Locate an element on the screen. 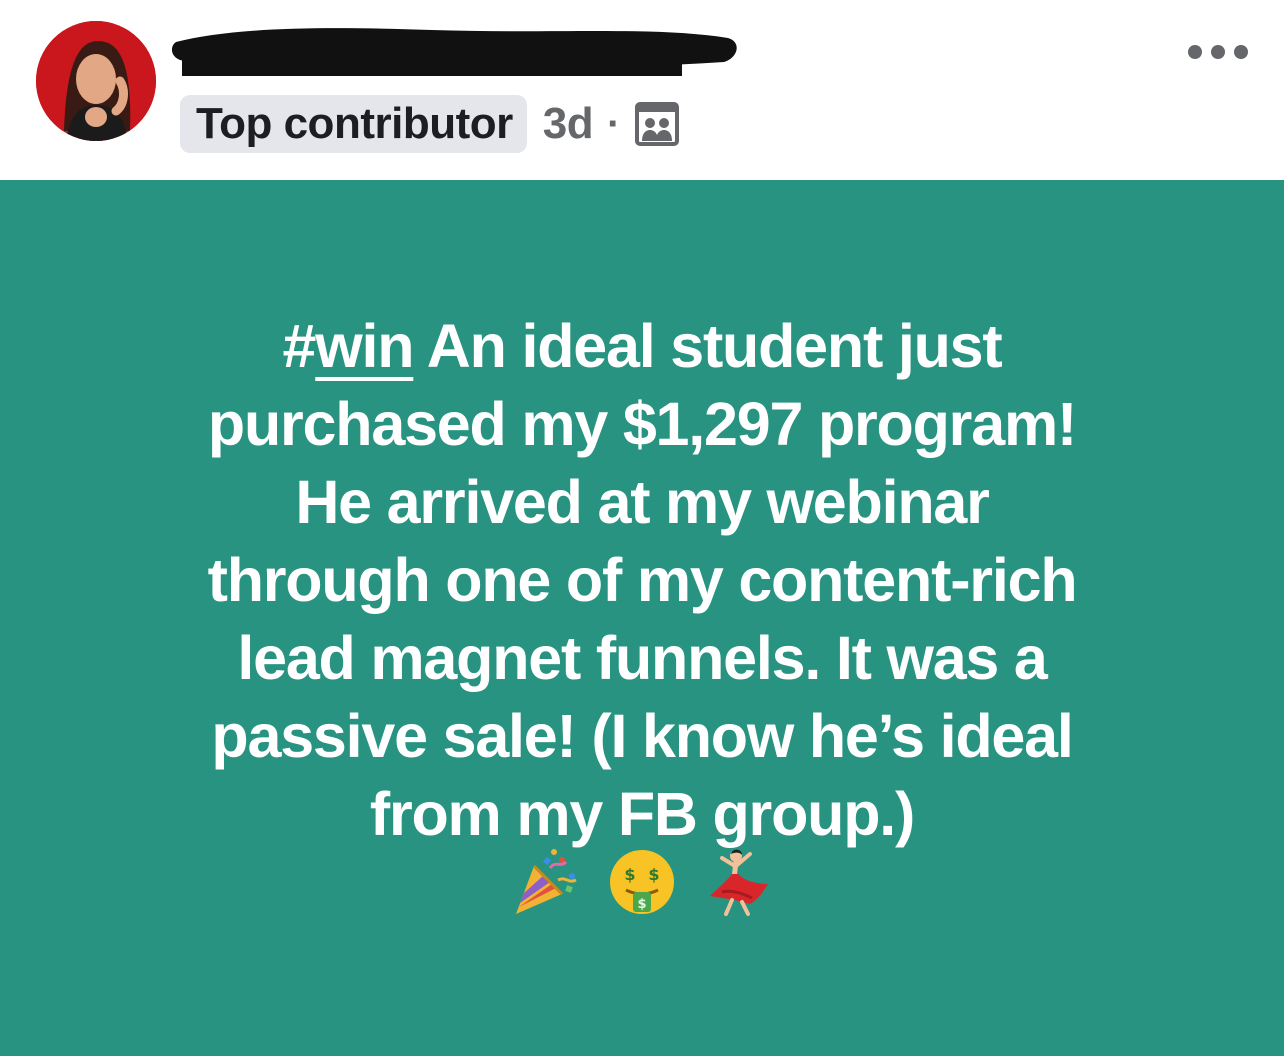 This screenshot has height=1056, width=1284. author-name-redacted is located at coordinates (454, 52).